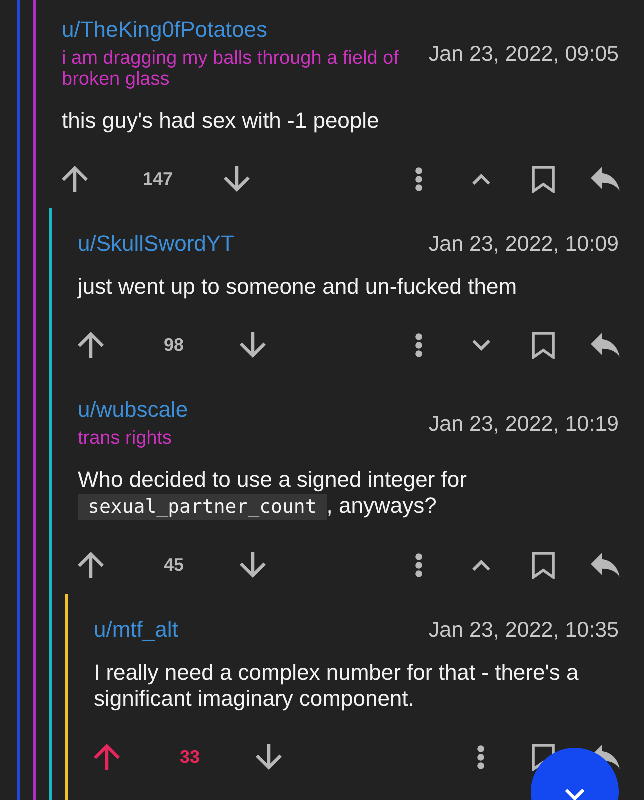  Describe the element at coordinates (156, 244) in the screenshot. I see `username: u/SkullSwordYT` at that location.